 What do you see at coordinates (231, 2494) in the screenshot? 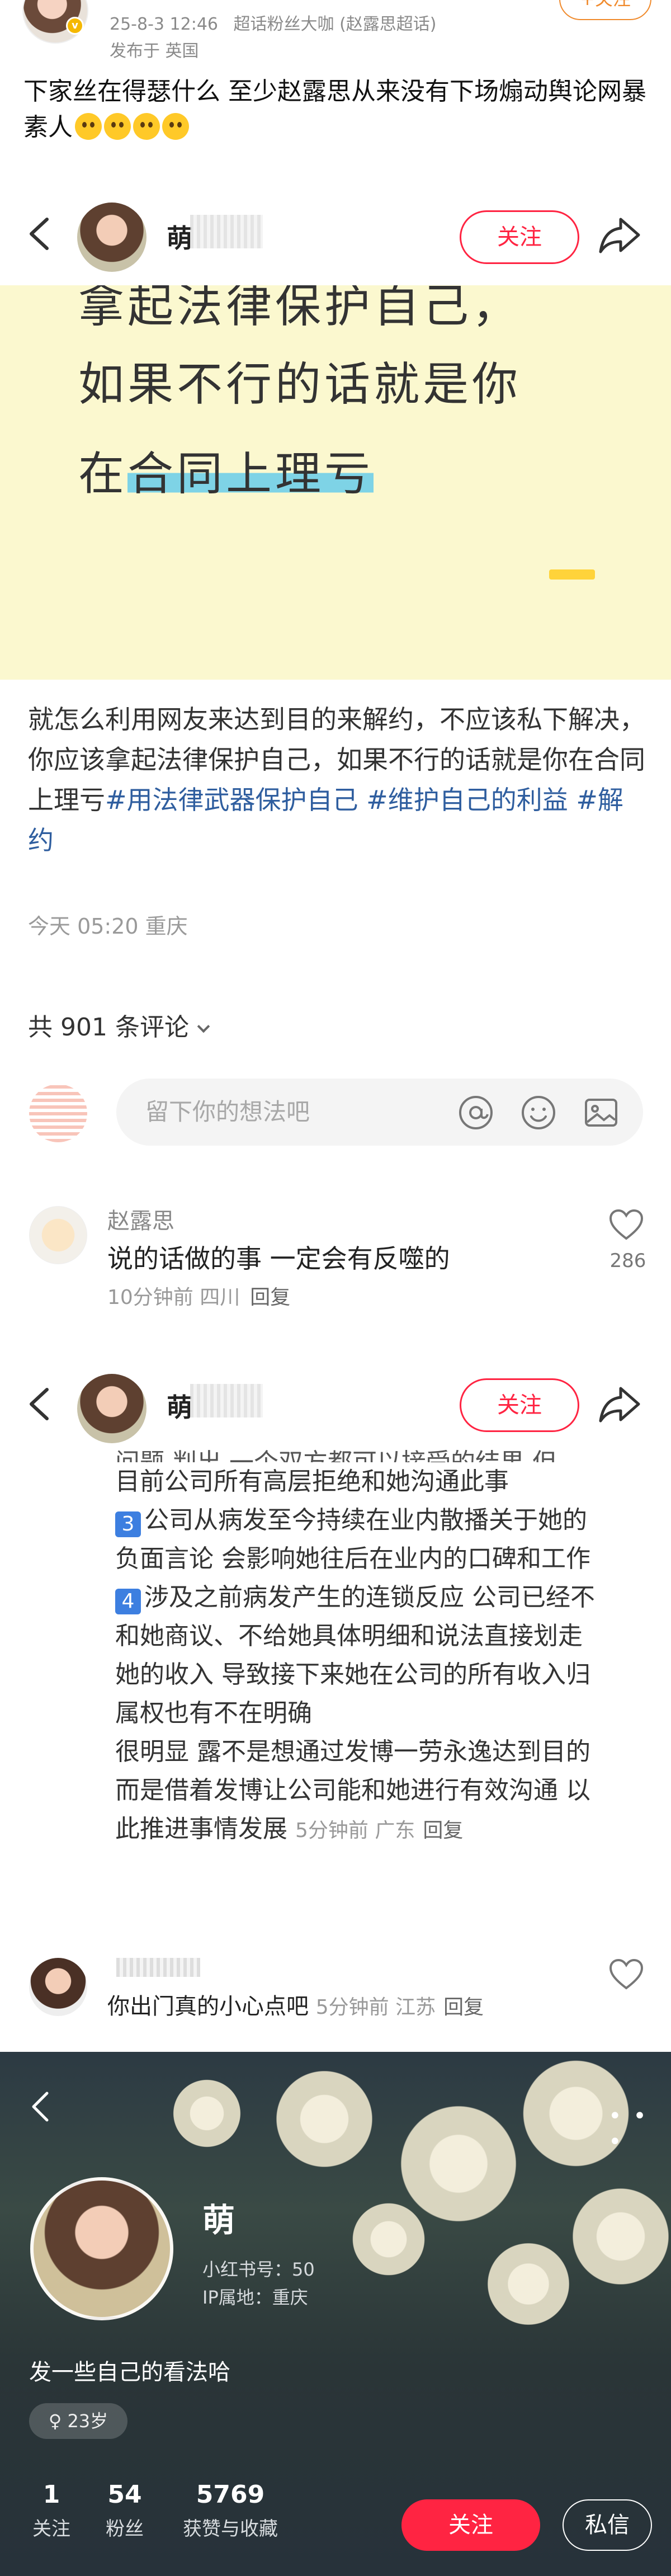
I see `stat-number: 5769` at bounding box center [231, 2494].